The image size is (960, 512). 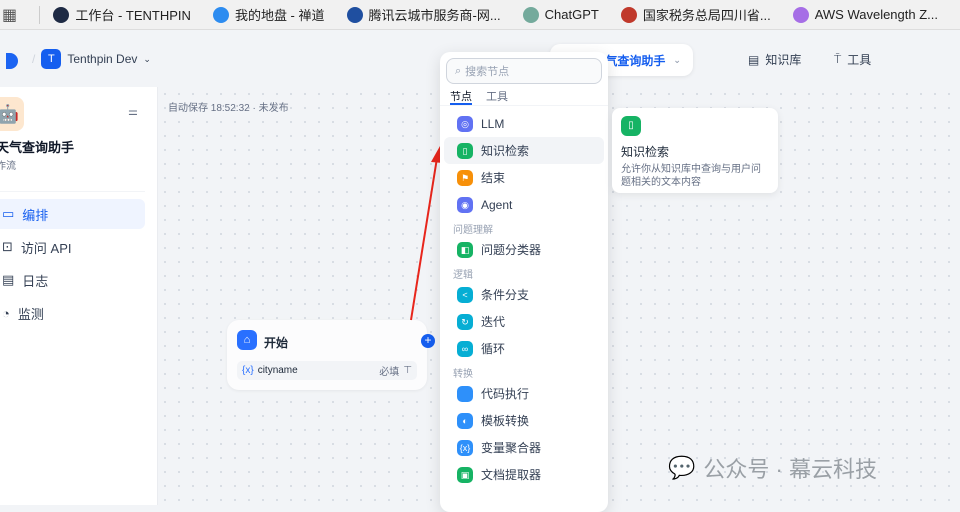 I want to click on tooltip-desc: 允许你从知识库中查询与用户问题相关的文本内容, so click(x=691, y=176).